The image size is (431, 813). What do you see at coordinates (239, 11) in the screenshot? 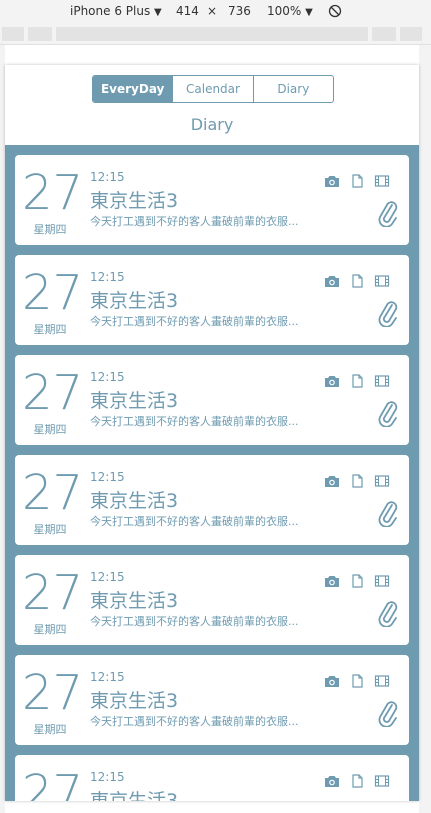
I see `viewport-height: 736` at bounding box center [239, 11].